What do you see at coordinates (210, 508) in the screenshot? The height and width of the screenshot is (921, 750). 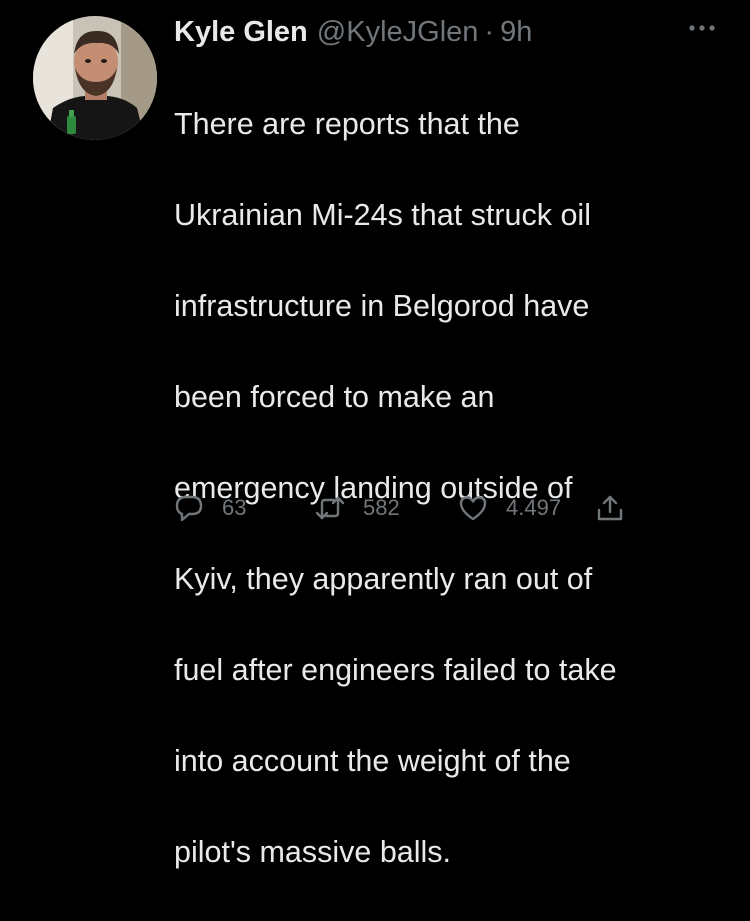 I see `reply-button: 63` at bounding box center [210, 508].